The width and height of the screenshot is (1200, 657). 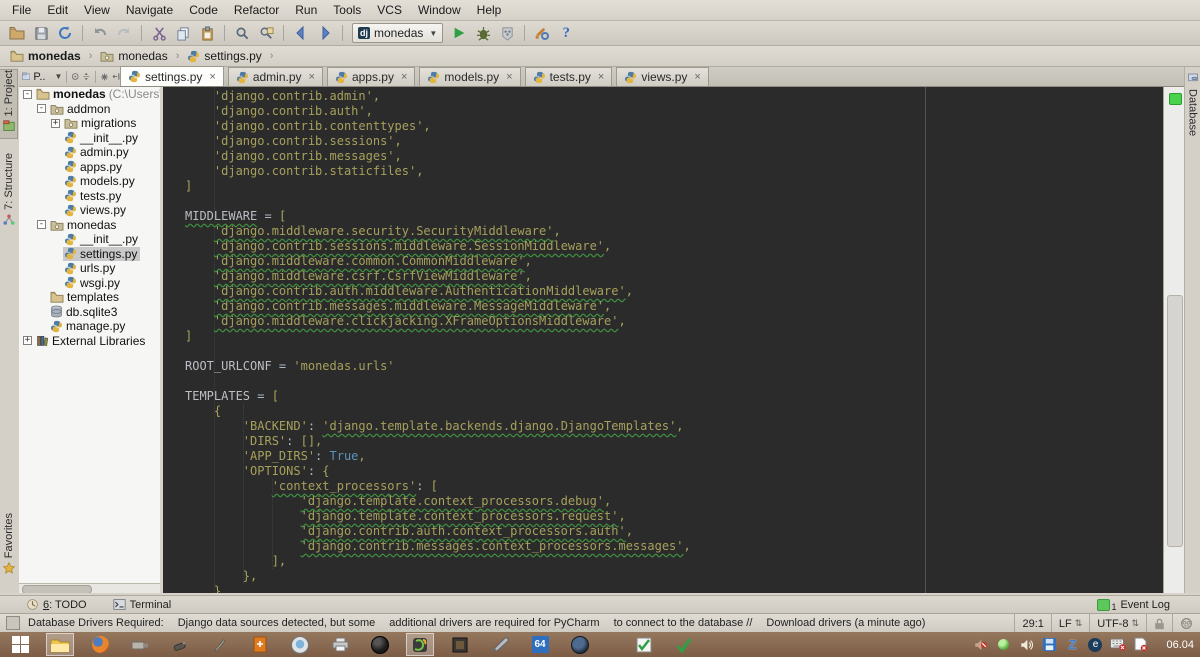 What do you see at coordinates (140, 644) in the screenshot?
I see `usb-drive-taskbar-icon` at bounding box center [140, 644].